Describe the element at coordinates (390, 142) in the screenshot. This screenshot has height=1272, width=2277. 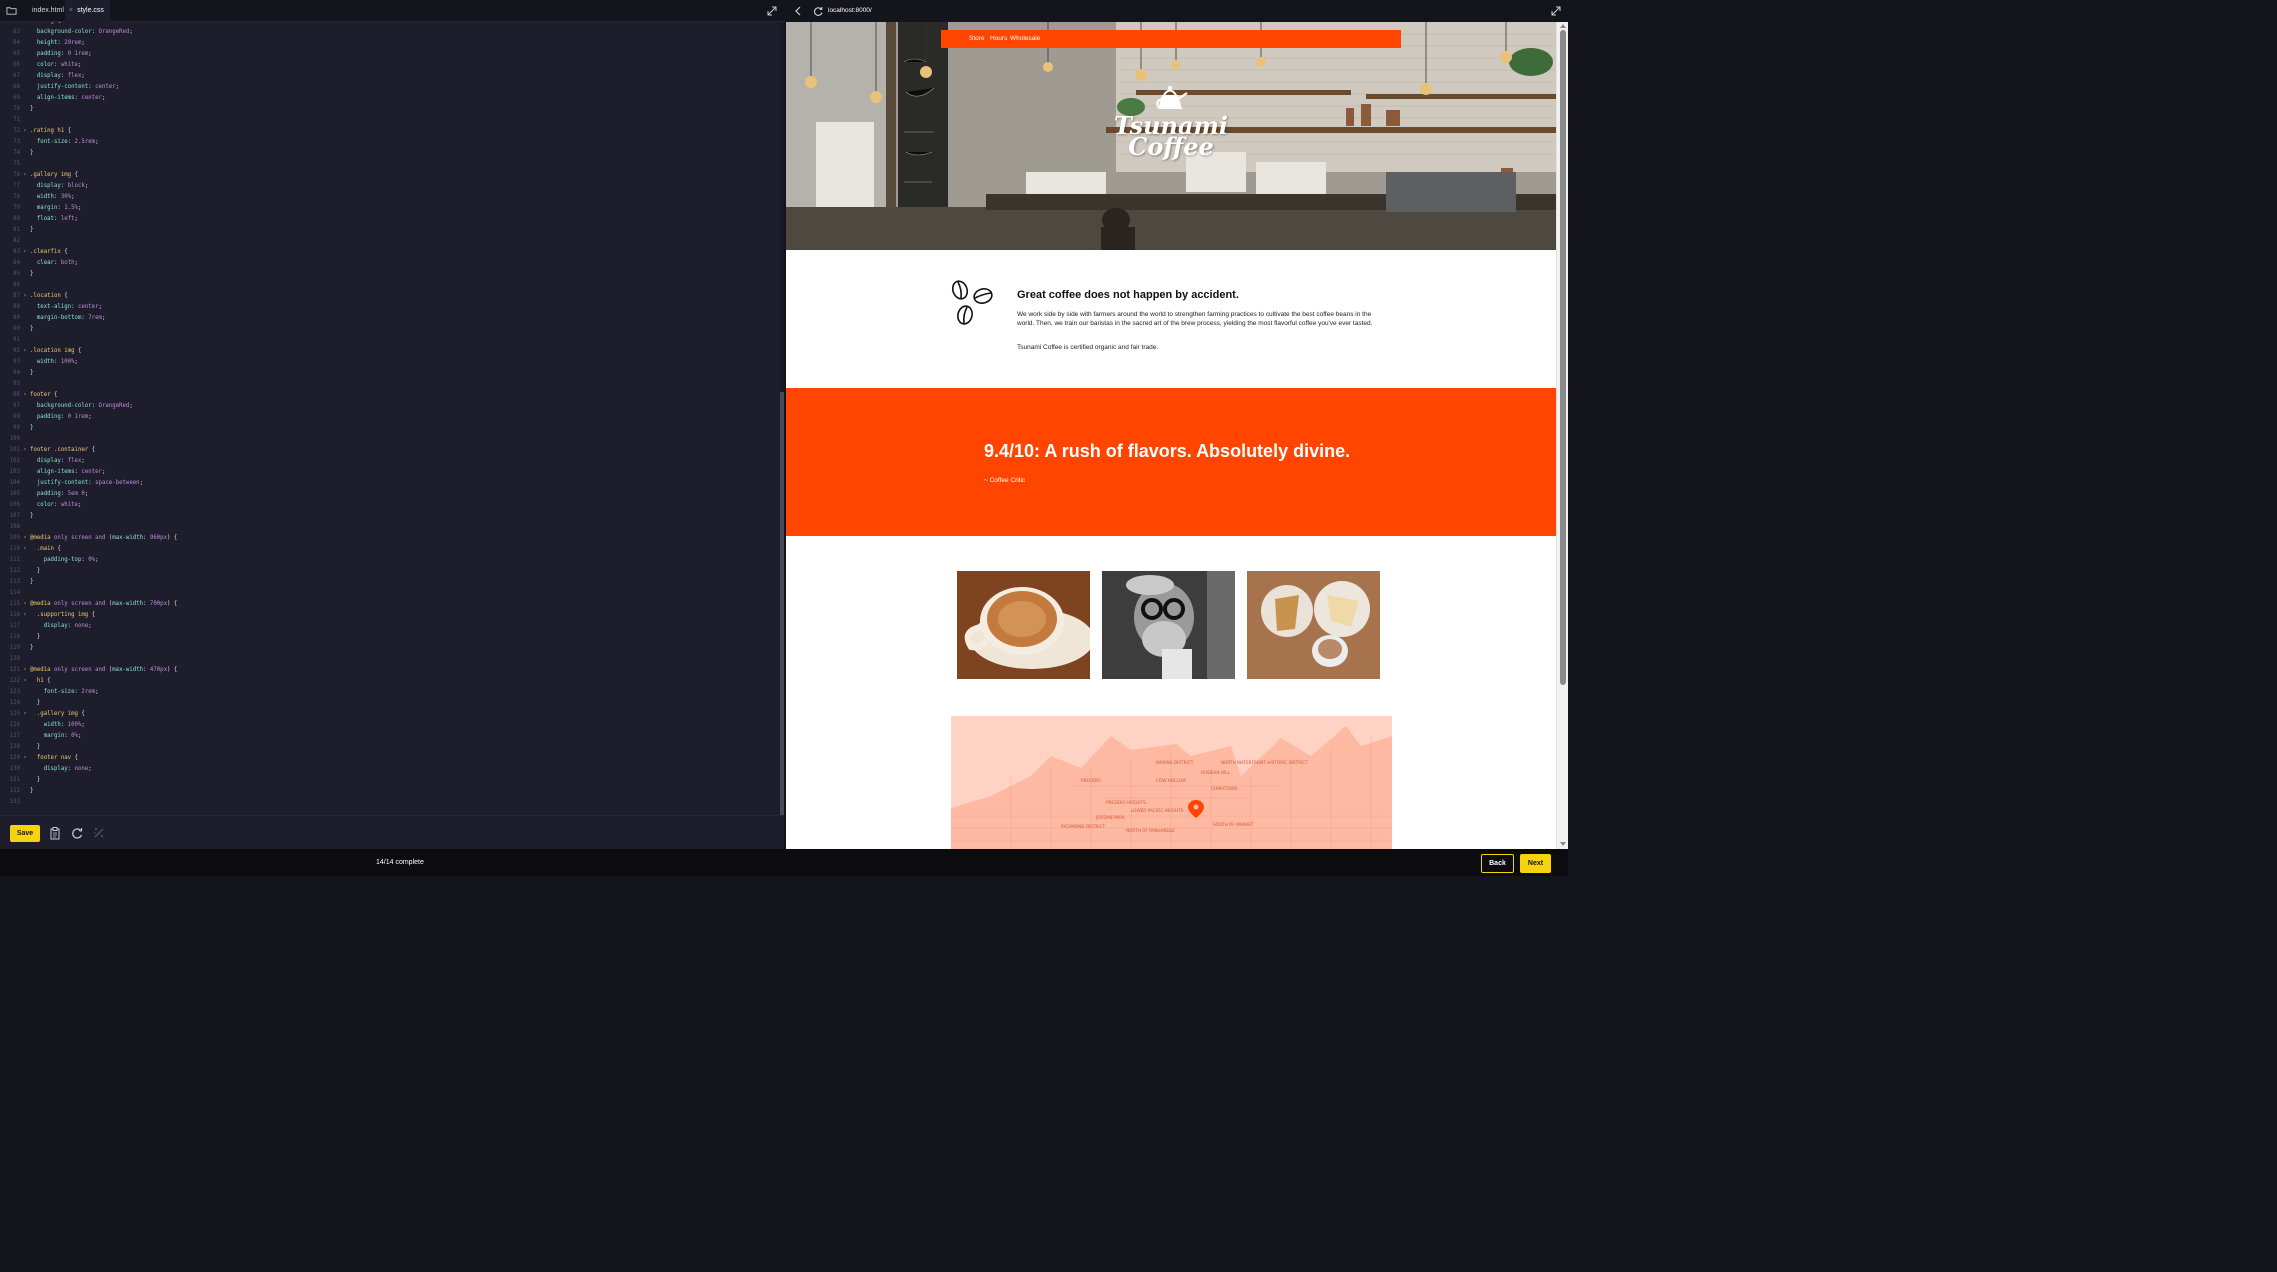
I see `code-line: 73 font-size: 2.5rem;` at that location.